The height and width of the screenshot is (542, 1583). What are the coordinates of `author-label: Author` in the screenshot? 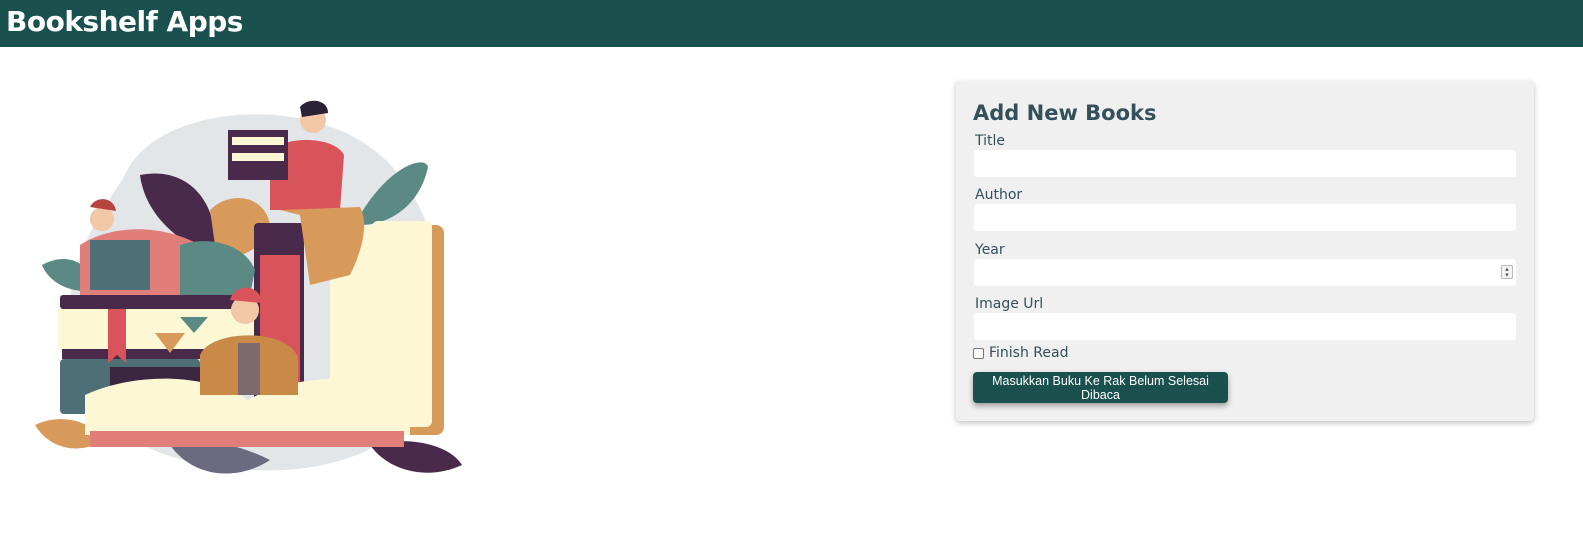 It's located at (999, 195).